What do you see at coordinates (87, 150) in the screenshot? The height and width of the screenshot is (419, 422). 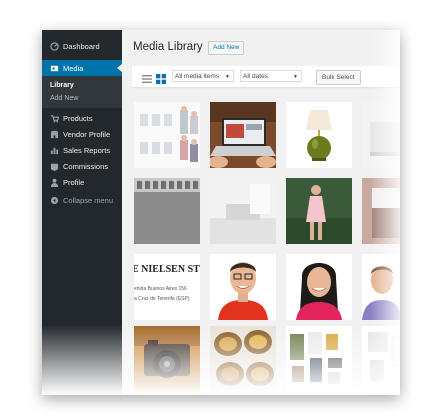 I see `sidebar-item-label: Sales Reports` at bounding box center [87, 150].